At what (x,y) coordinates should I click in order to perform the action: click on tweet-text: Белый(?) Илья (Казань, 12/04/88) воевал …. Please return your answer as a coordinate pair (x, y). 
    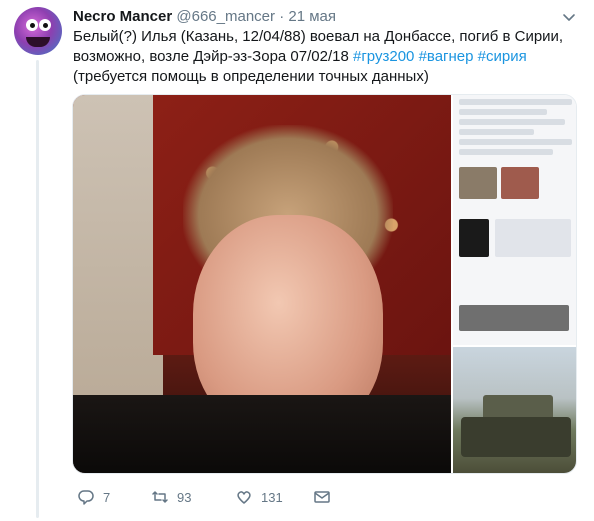
    Looking at the image, I should click on (325, 57).